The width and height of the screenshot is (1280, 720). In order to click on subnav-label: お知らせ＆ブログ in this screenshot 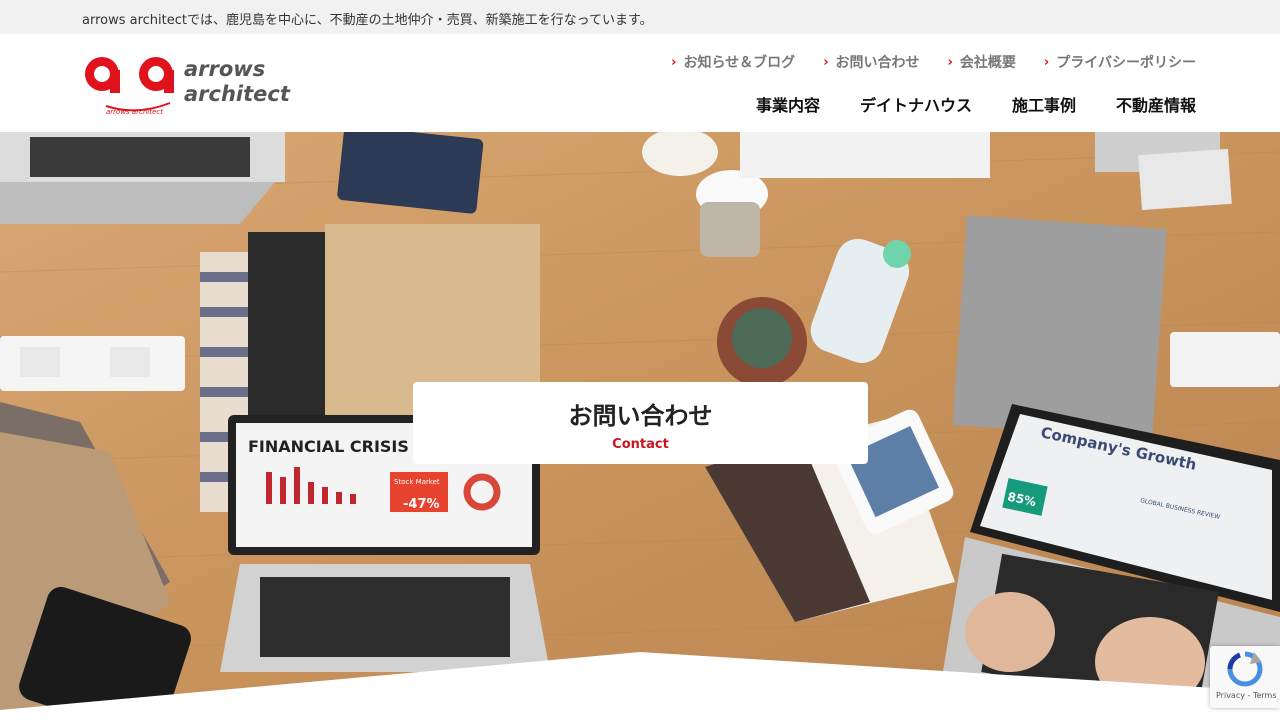, I will do `click(739, 63)`.